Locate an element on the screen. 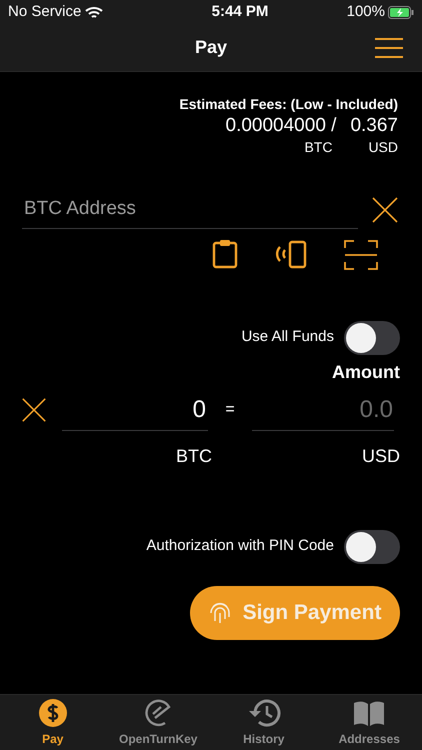  wifi-icon is located at coordinates (94, 12).